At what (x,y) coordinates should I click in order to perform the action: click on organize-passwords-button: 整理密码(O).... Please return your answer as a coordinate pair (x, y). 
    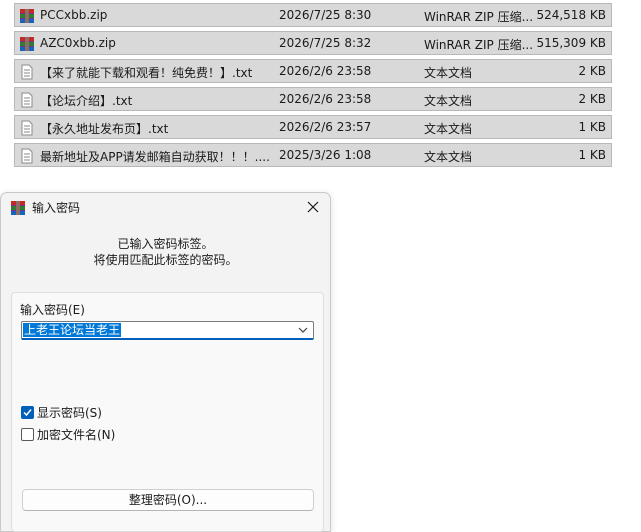
    Looking at the image, I should click on (168, 500).